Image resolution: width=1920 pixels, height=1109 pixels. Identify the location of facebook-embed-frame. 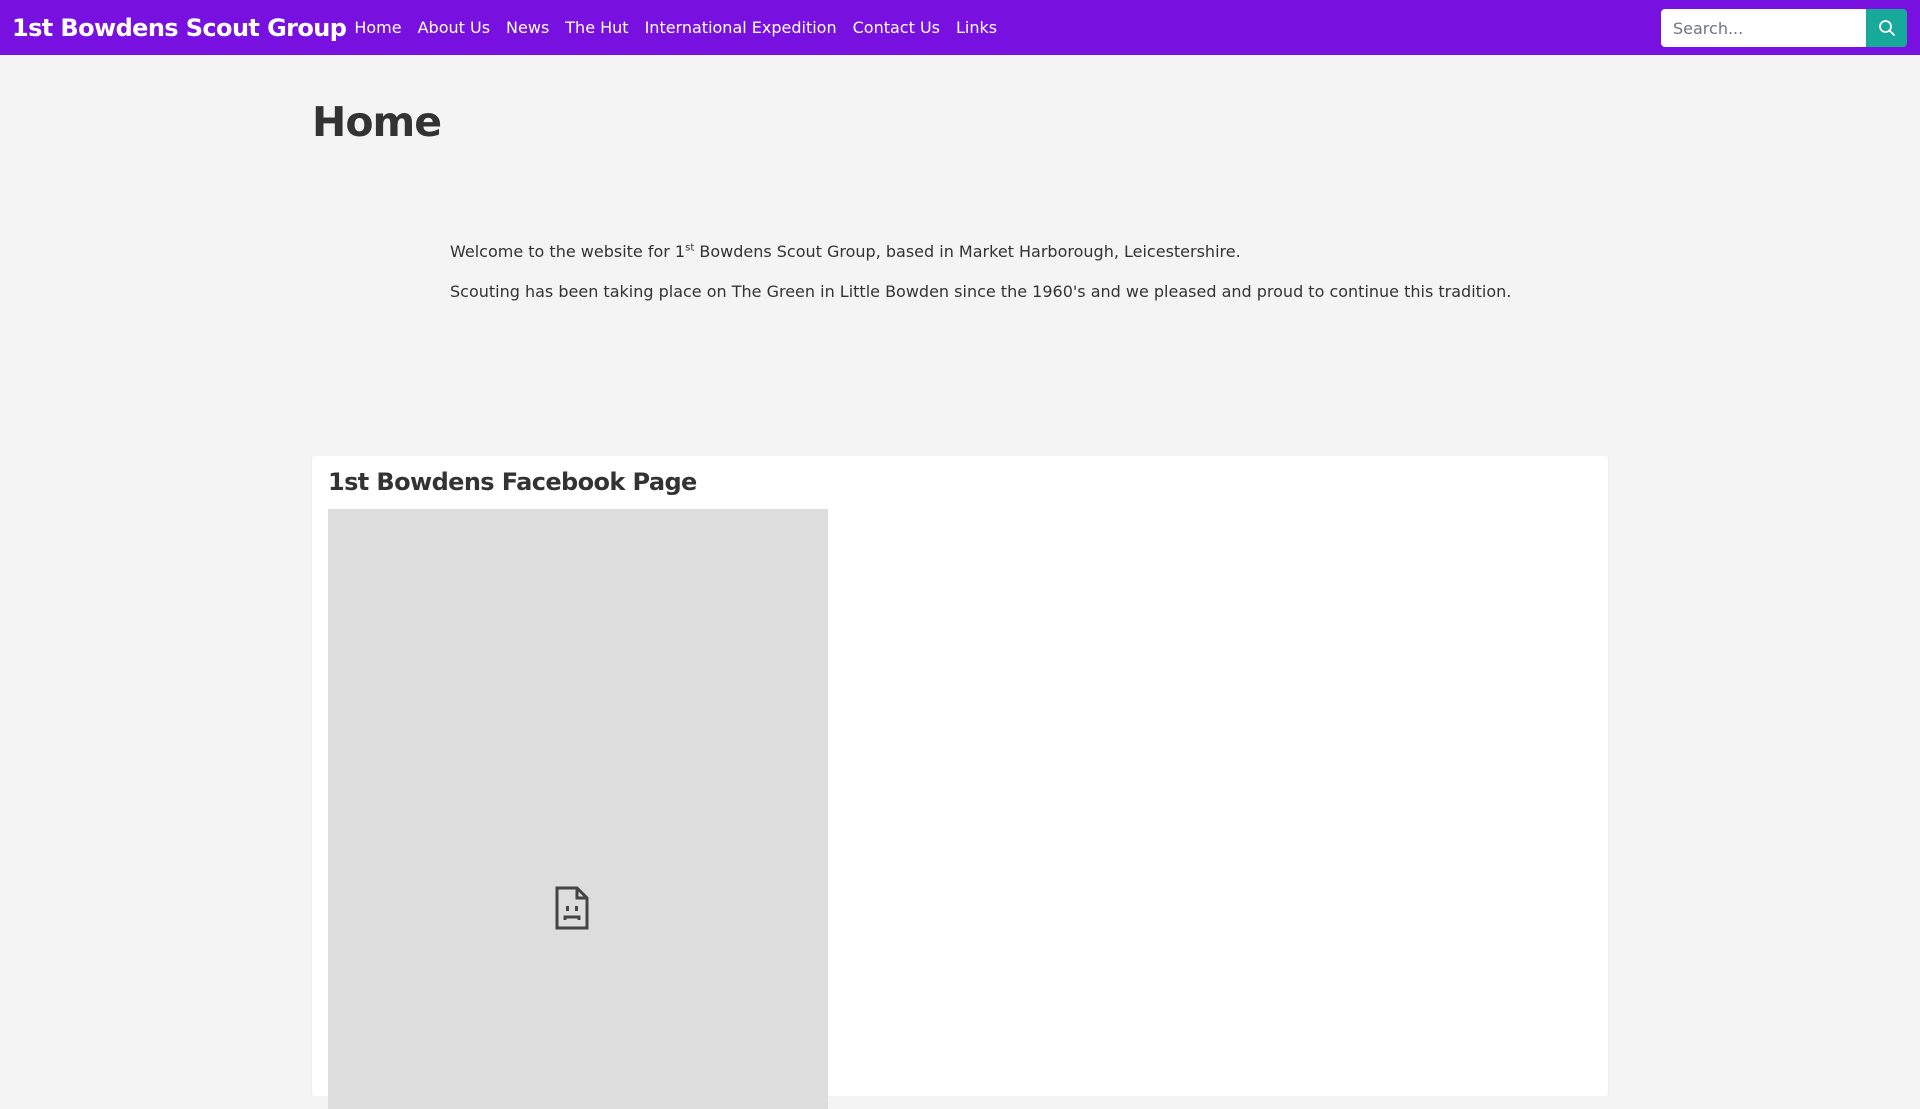
(578, 809).